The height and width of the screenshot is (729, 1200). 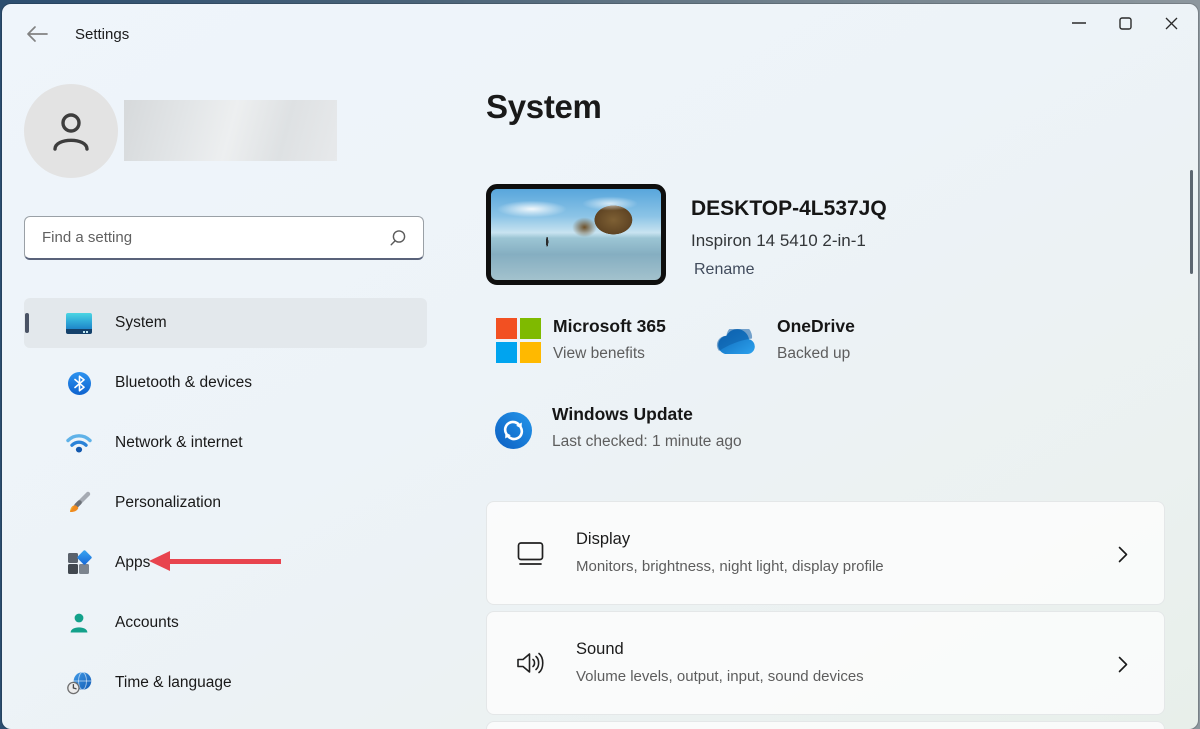 What do you see at coordinates (79, 683) in the screenshot?
I see `time-language-icon` at bounding box center [79, 683].